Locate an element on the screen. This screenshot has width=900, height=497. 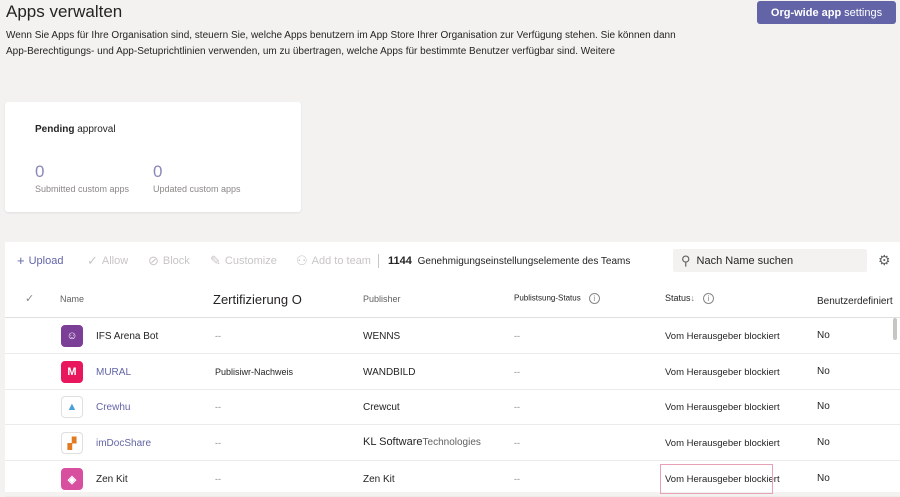
add-to-team-label: Add to team is located at coordinates (341, 260).